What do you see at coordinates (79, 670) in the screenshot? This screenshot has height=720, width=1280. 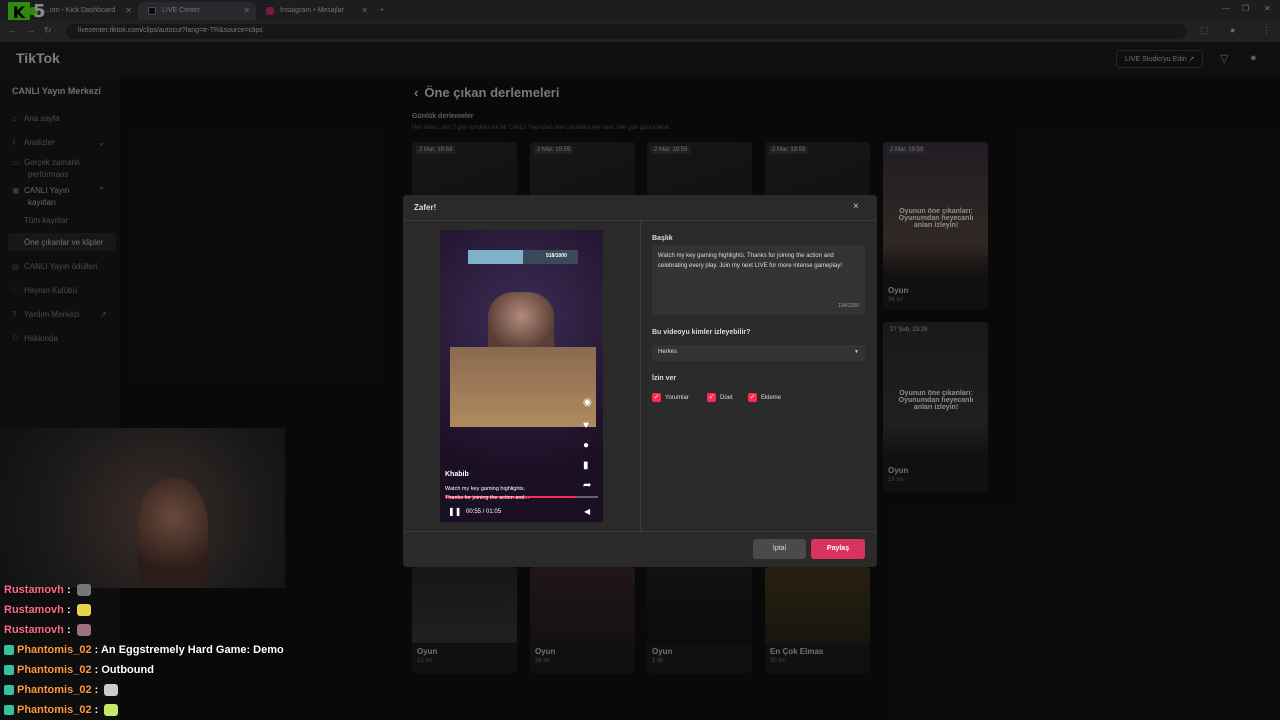 I see `chat-message: Phantomis_02 : Outbound` at bounding box center [79, 670].